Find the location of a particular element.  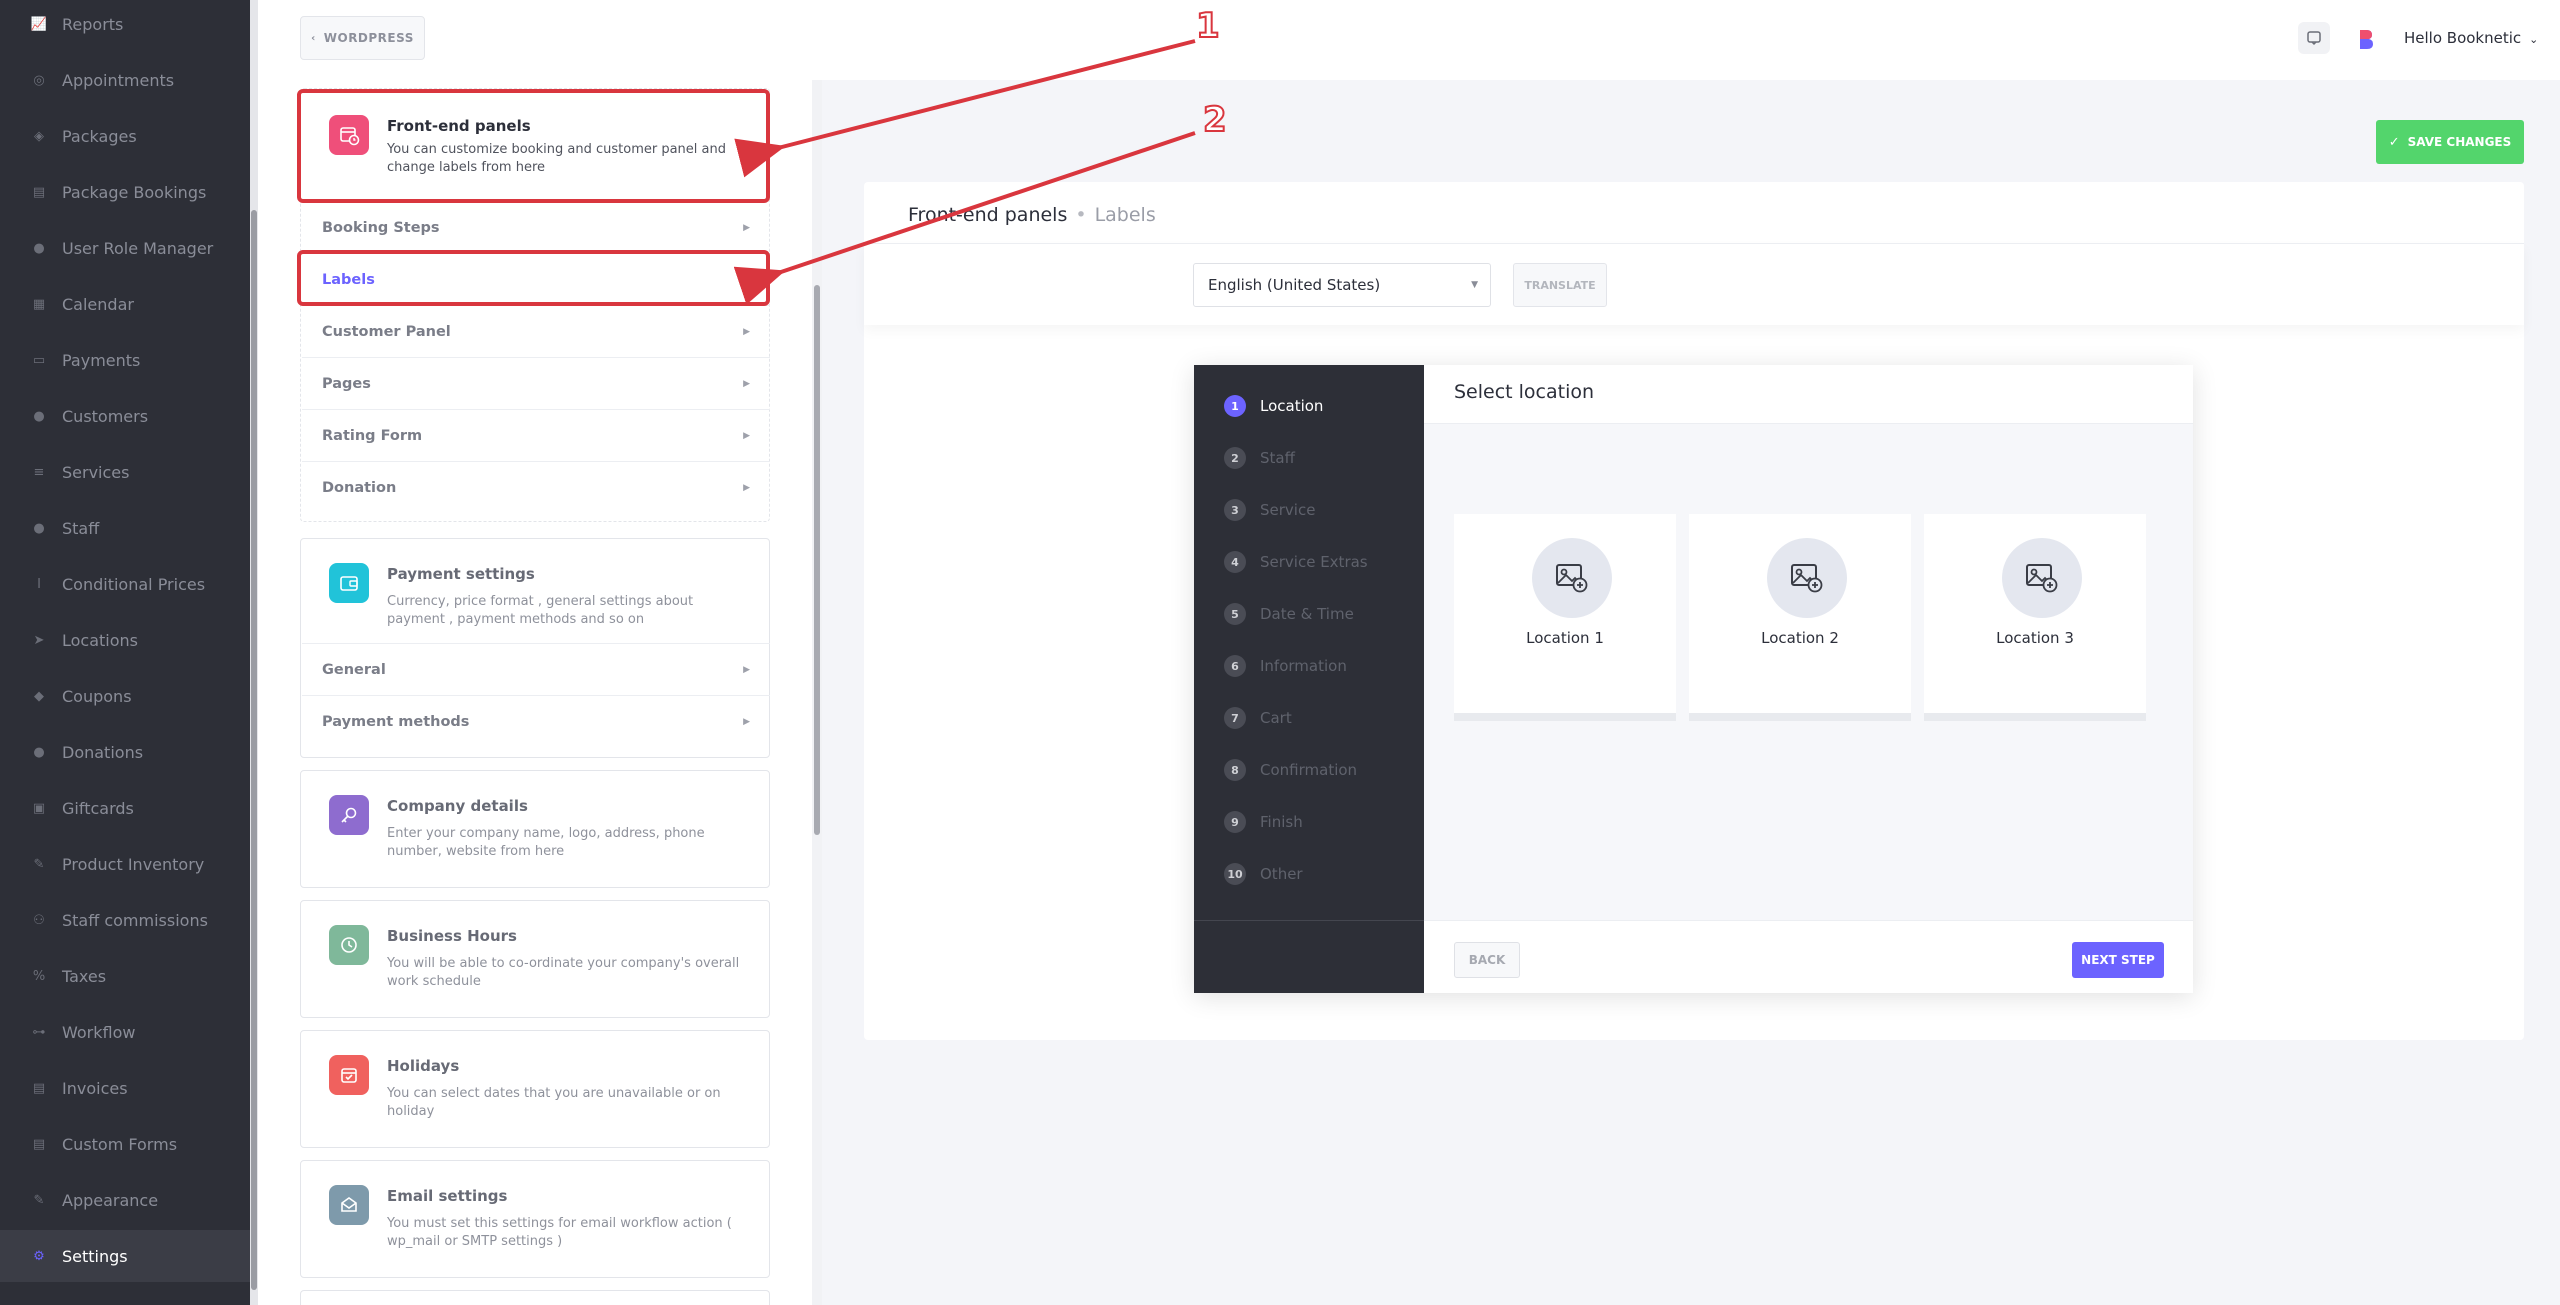

language-select: English (United States) ▼ is located at coordinates (1342, 285).